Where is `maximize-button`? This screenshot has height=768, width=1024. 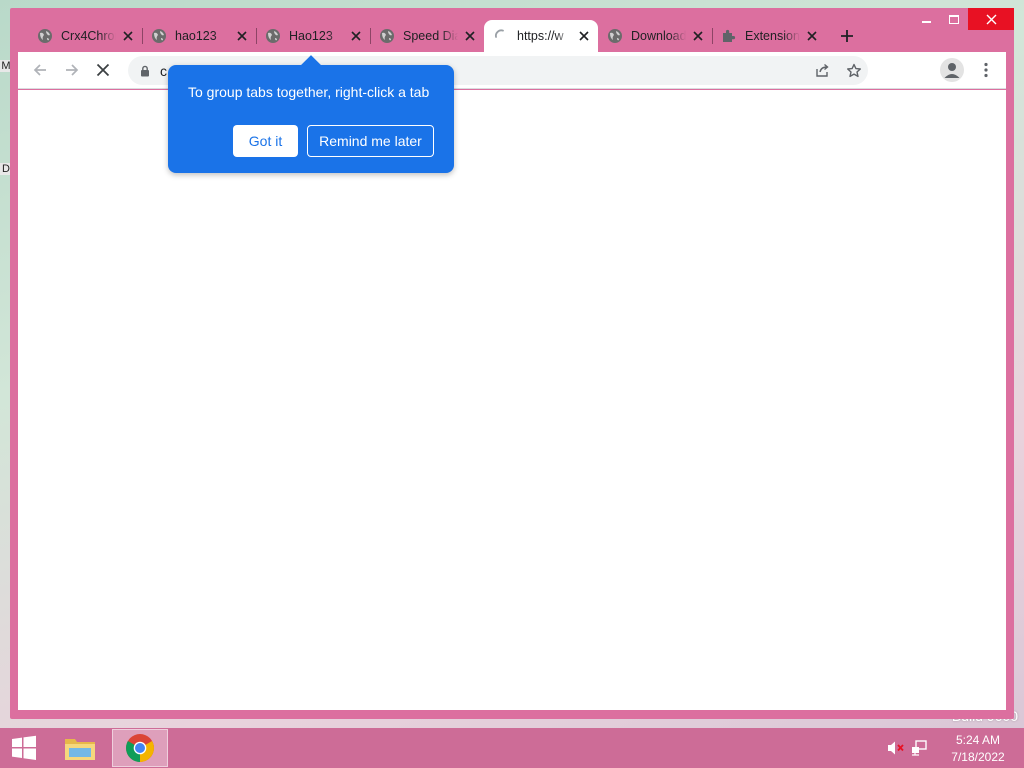 maximize-button is located at coordinates (954, 19).